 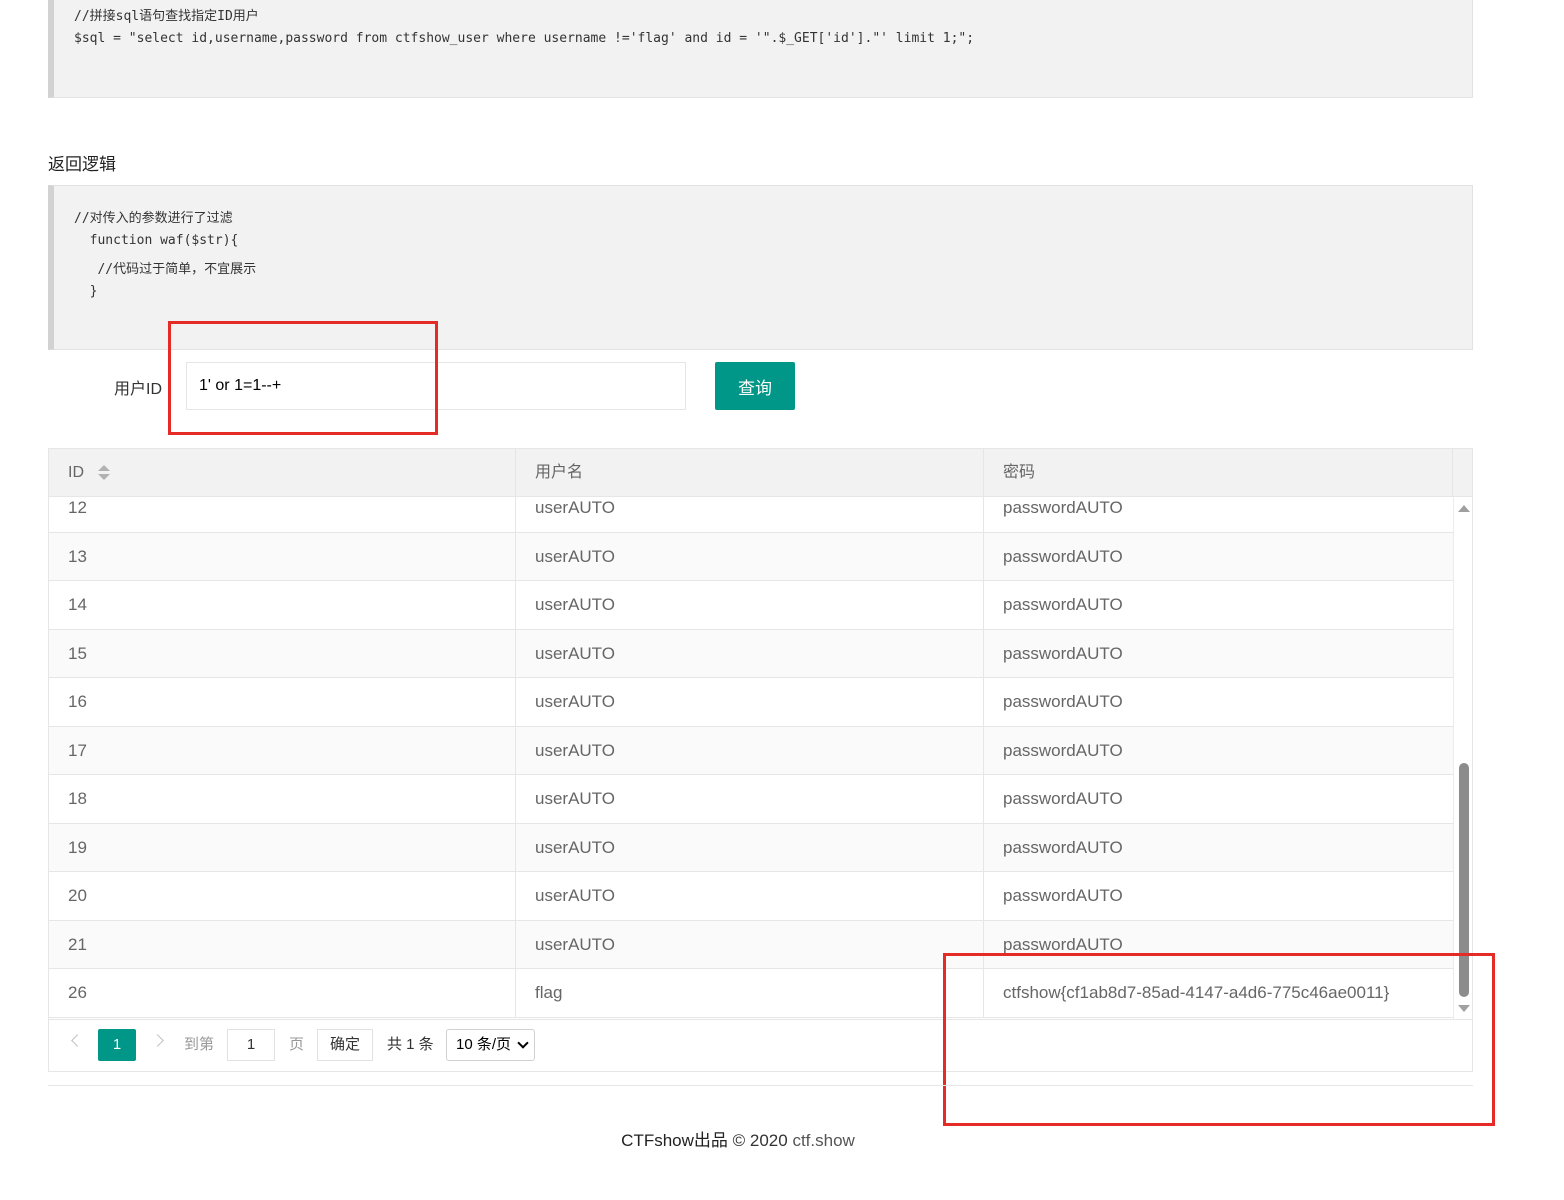 I want to click on table-row: 18 userAUTO passwordAUTO, so click(x=751, y=799).